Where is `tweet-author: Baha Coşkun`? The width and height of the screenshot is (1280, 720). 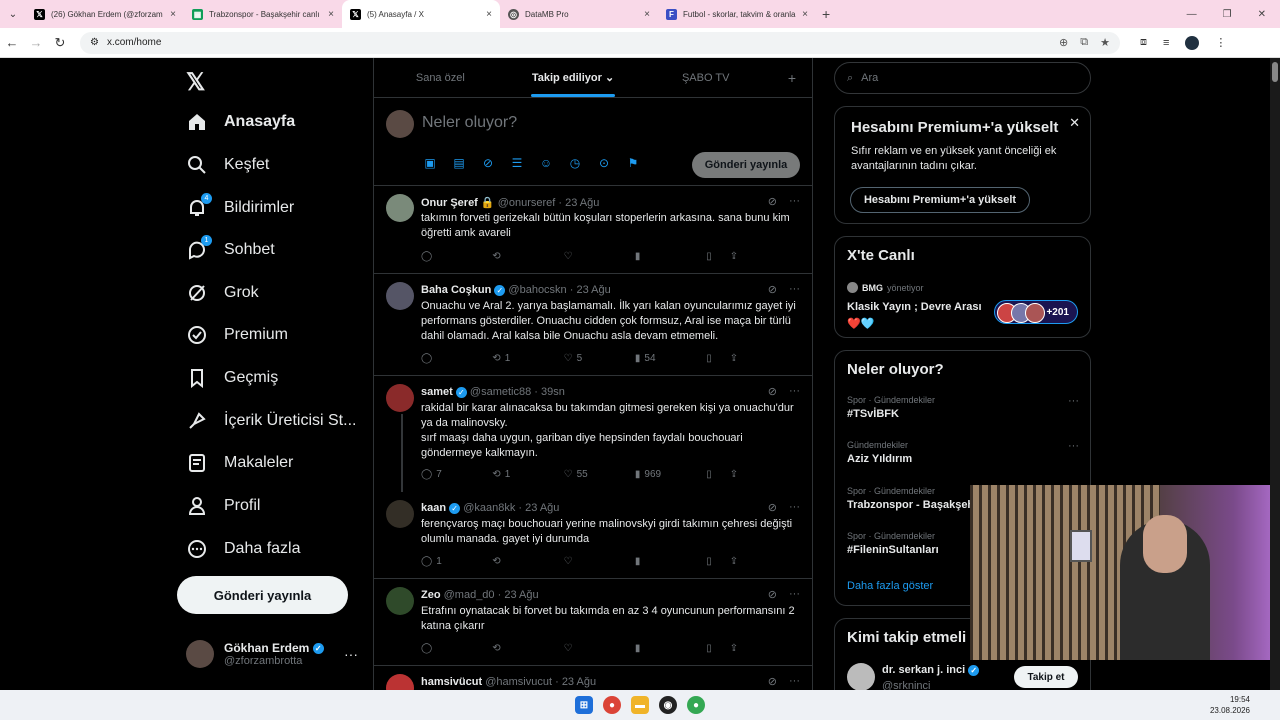
tweet-author: Baha Coşkun is located at coordinates (456, 290).